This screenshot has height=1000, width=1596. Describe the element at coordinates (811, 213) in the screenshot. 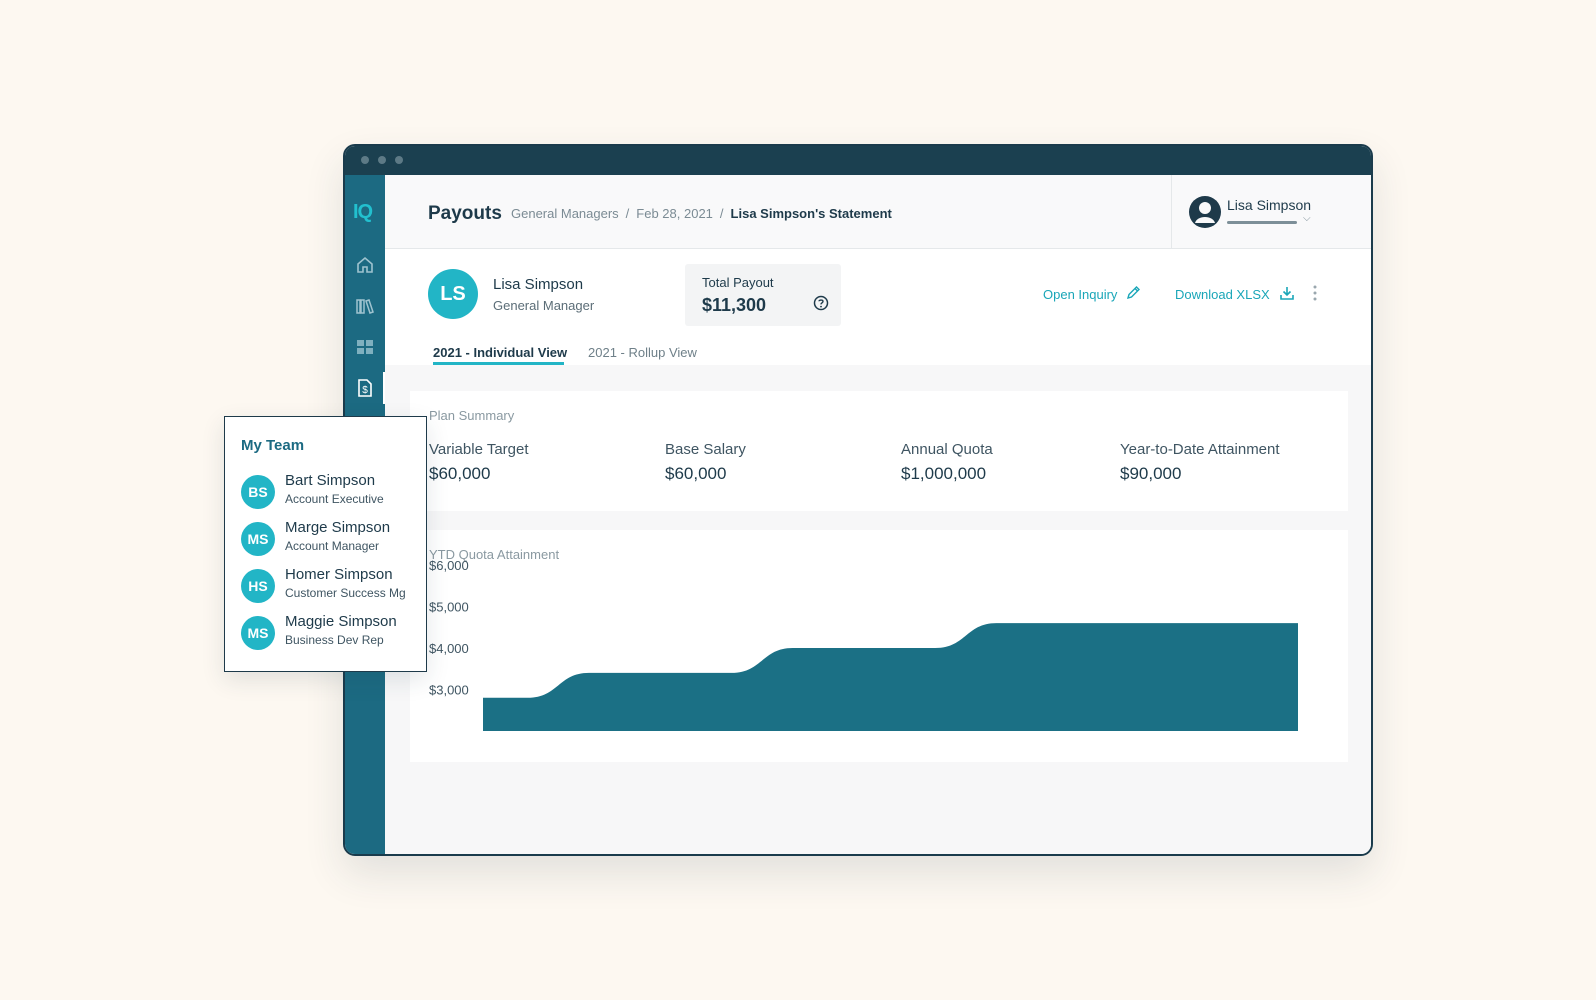

I see `breadcrumb-current: Lisa Simpson's Statement` at that location.